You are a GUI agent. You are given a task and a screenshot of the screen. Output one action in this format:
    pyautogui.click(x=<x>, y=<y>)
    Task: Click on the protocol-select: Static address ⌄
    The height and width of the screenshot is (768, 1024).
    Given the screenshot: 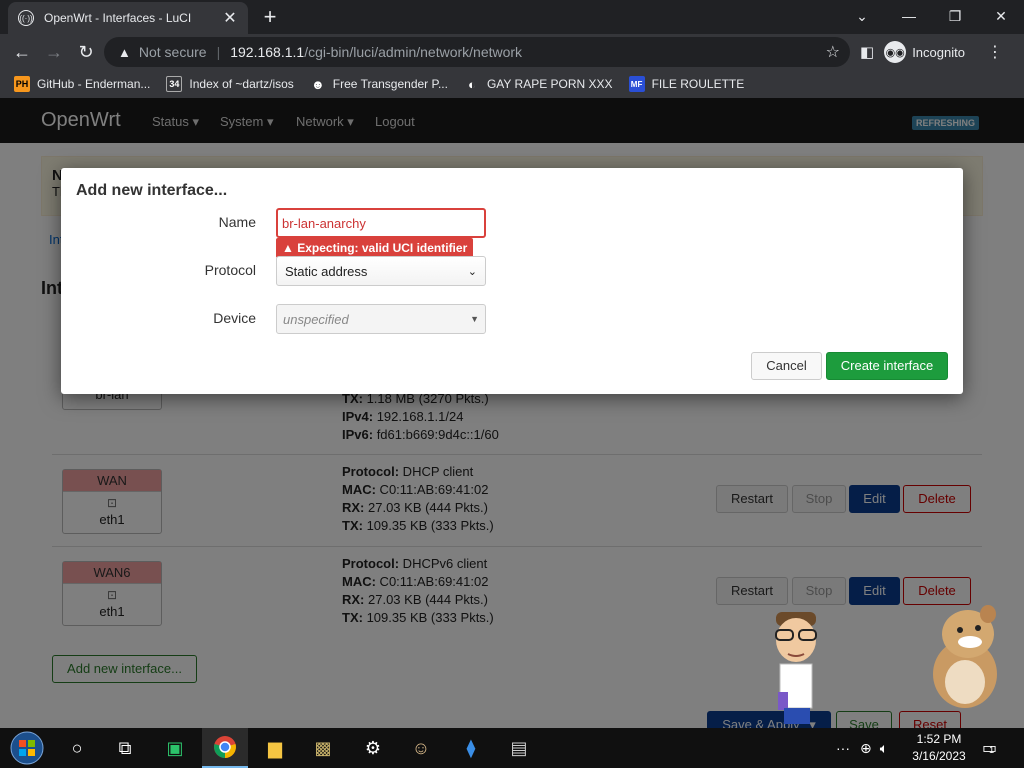 What is the action you would take?
    pyautogui.click(x=381, y=271)
    